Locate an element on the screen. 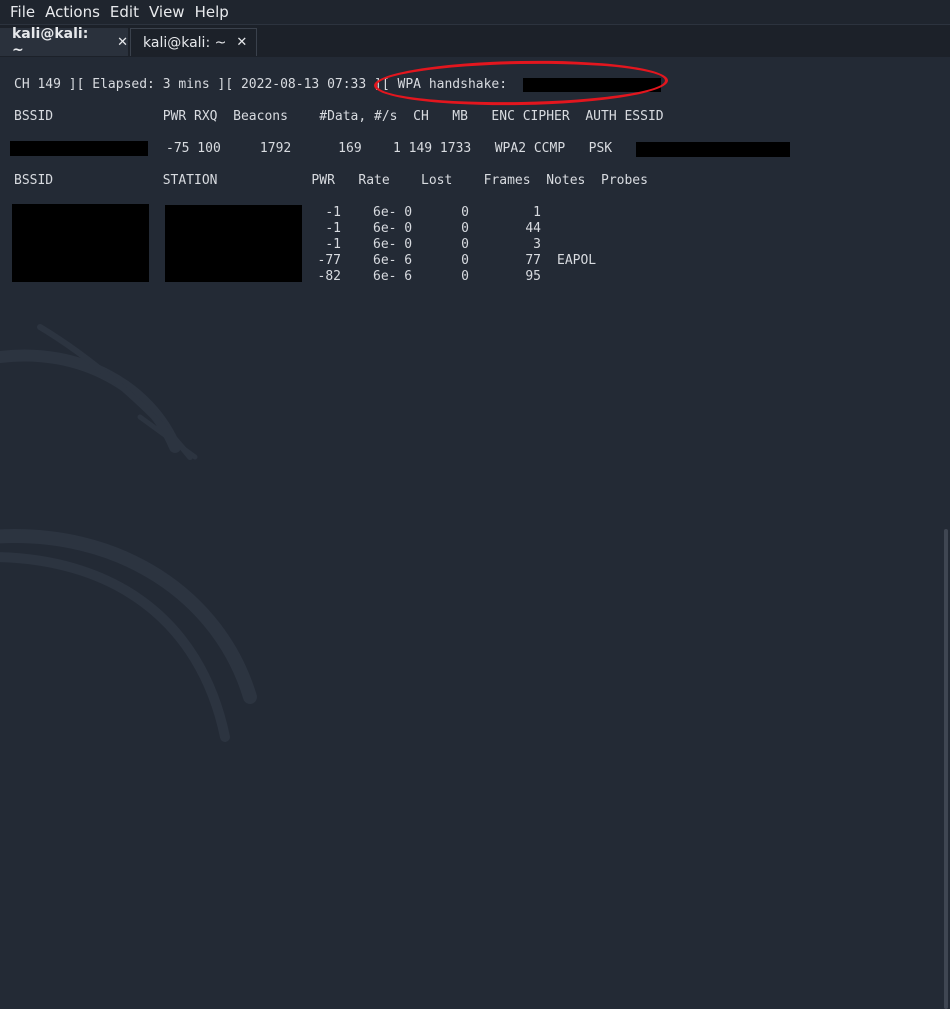  station-frames-cell: 95 is located at coordinates (533, 276).